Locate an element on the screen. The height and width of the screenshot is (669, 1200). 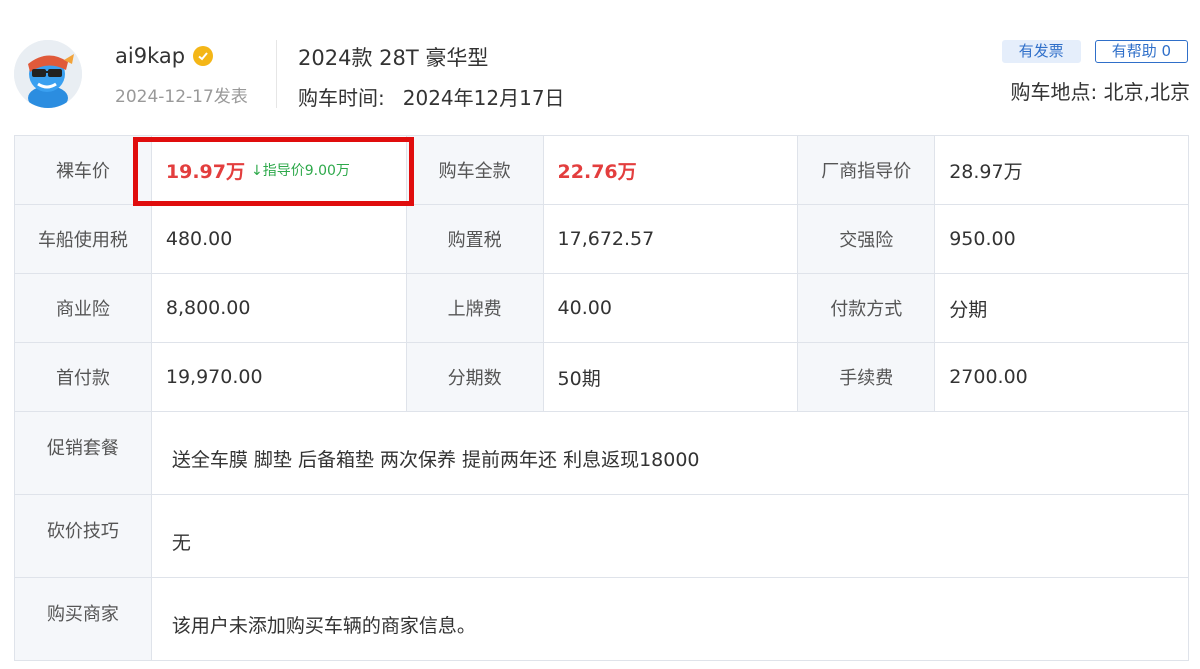
table-row: 促销套餐 送全车膜 脚垫 后备箱垫 两次保养 提前两年还 利息返现18000 is located at coordinates (602, 453).